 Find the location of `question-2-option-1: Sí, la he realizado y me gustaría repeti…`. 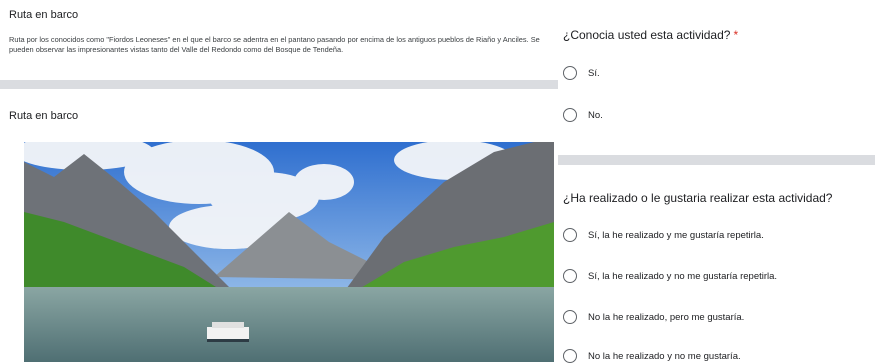

question-2-option-1: Sí, la he realizado y me gustaría repeti… is located at coordinates (663, 235).